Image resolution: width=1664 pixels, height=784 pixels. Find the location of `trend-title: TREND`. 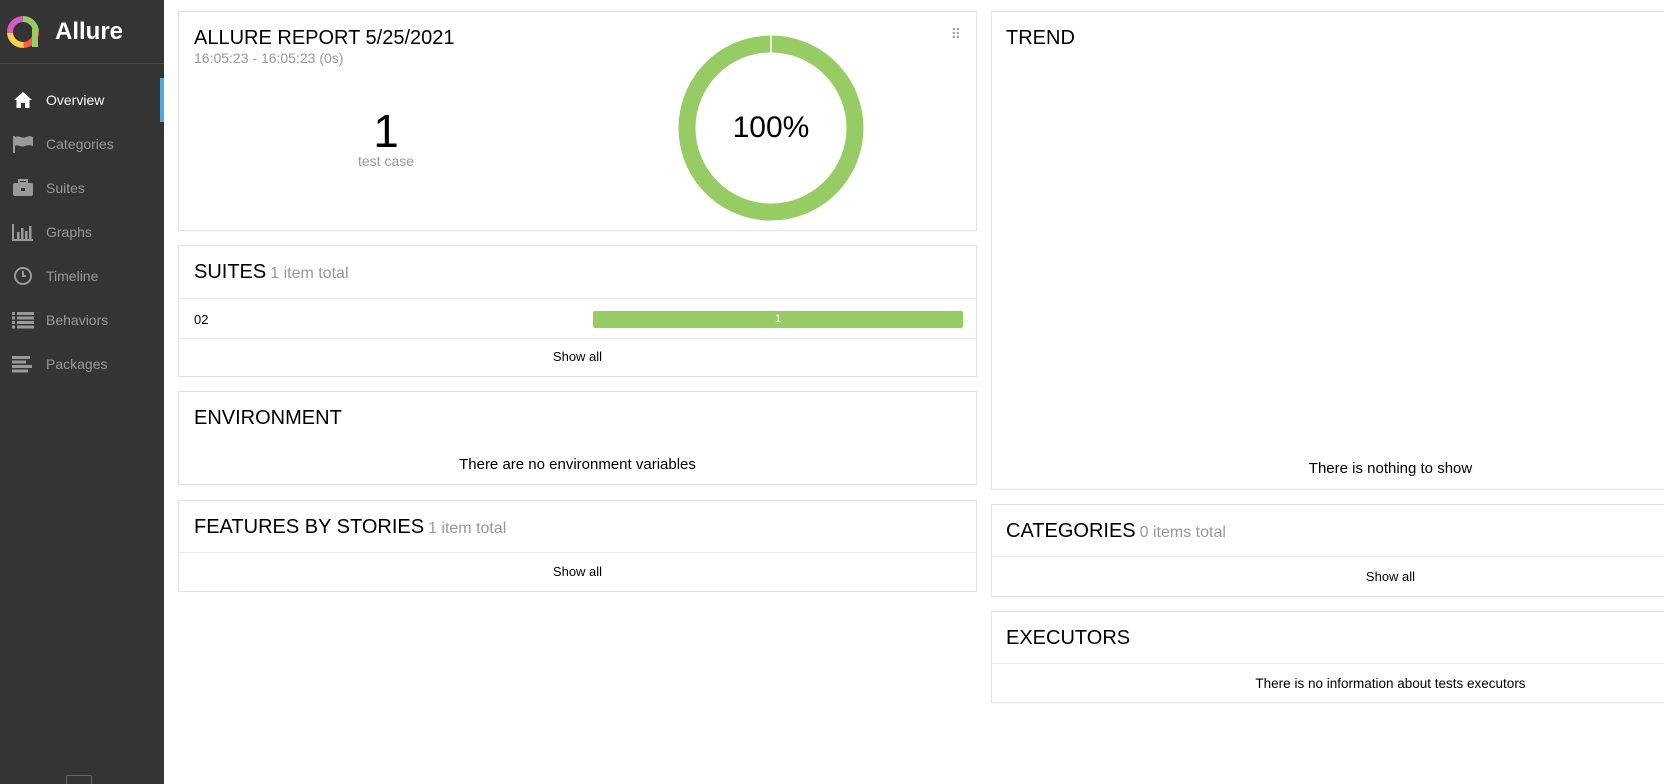

trend-title: TREND is located at coordinates (1040, 38).